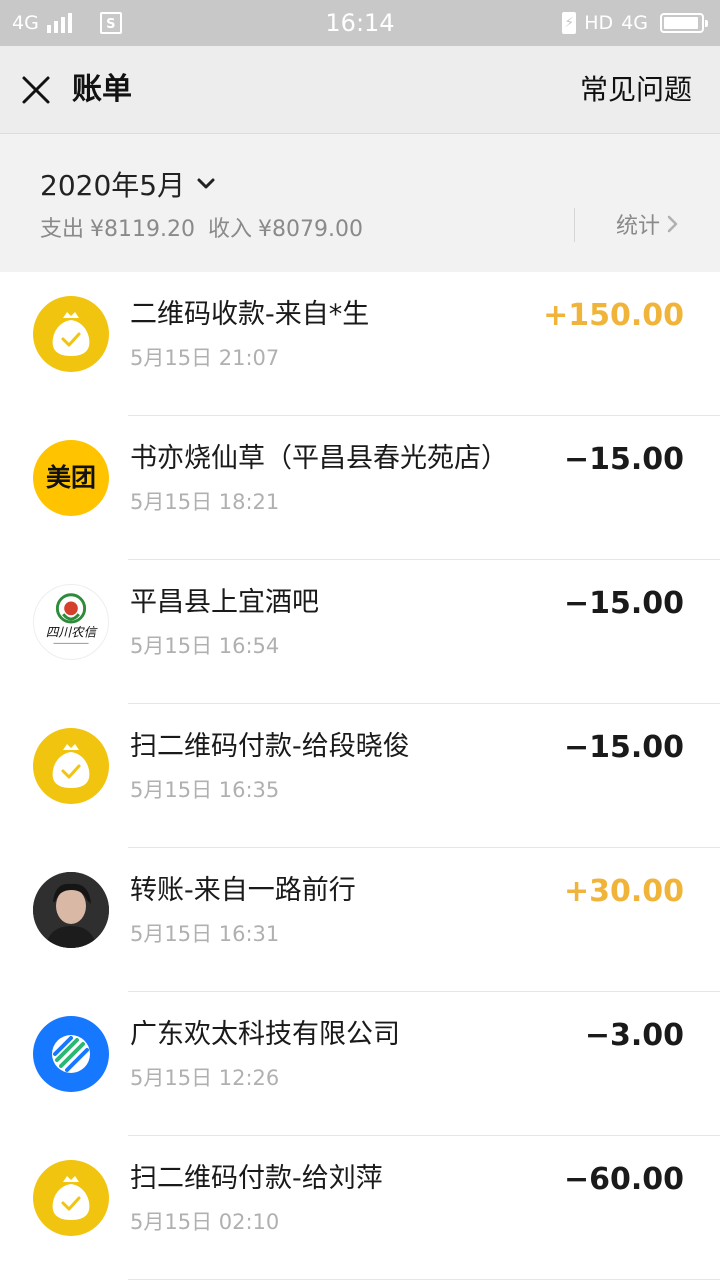 This screenshot has height=1280, width=720. I want to click on chevron-right-icon, so click(672, 224).